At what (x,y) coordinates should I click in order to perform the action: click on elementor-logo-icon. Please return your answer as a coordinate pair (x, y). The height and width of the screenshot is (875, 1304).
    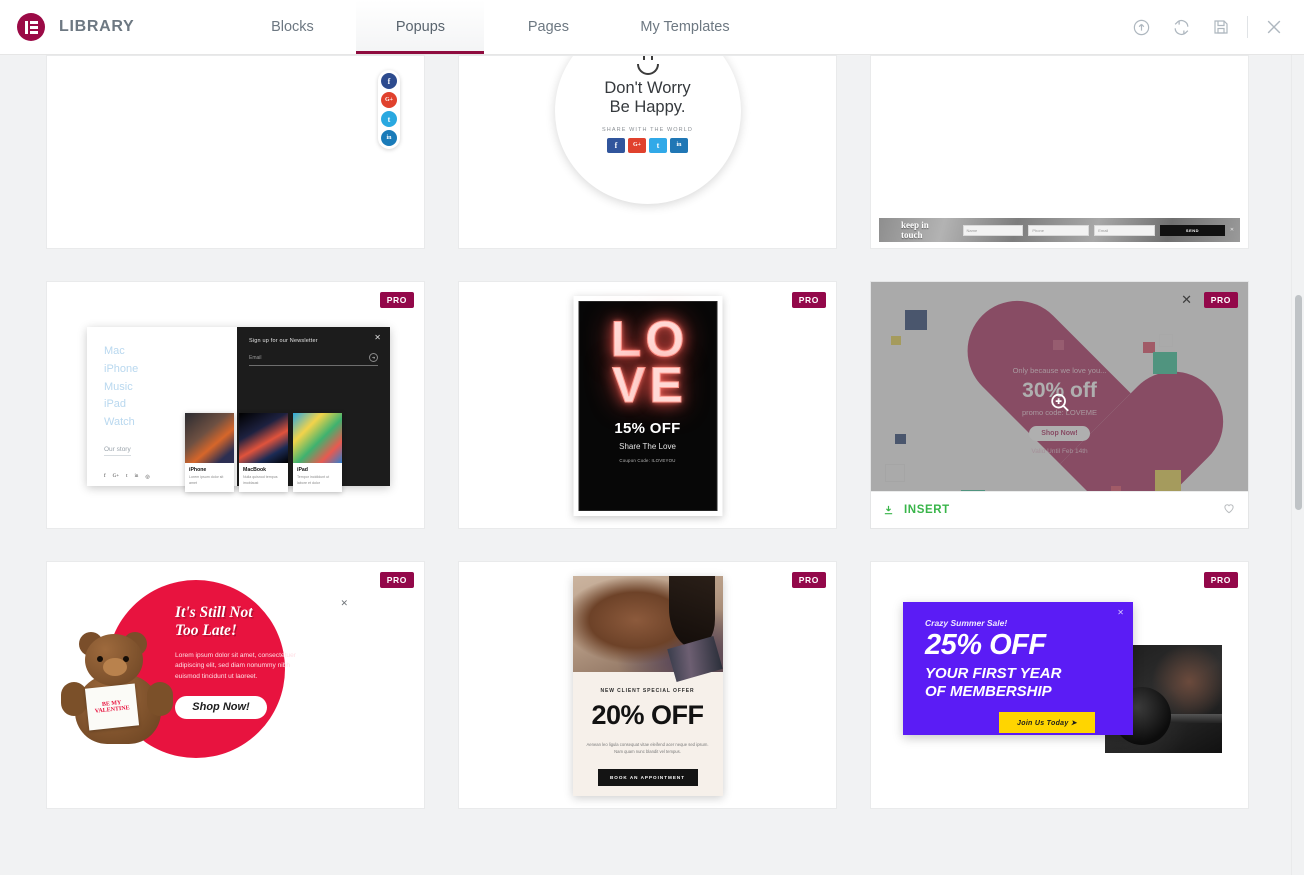
    Looking at the image, I should click on (31, 27).